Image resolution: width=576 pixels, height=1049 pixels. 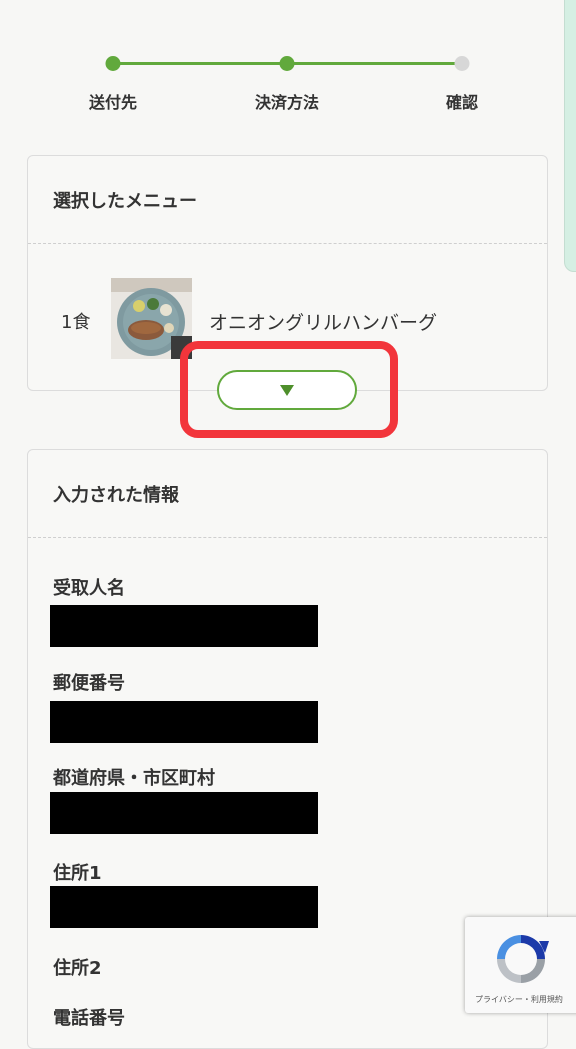 I want to click on entered-info-title: 入力された情報, so click(x=287, y=494).